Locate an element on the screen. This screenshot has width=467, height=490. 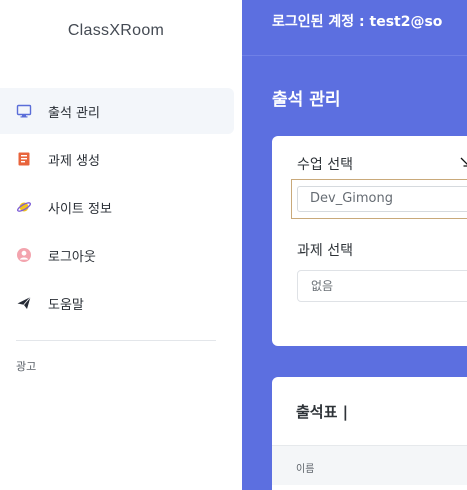
sidebar-item-logout: 로그아웃 is located at coordinates (117, 255).